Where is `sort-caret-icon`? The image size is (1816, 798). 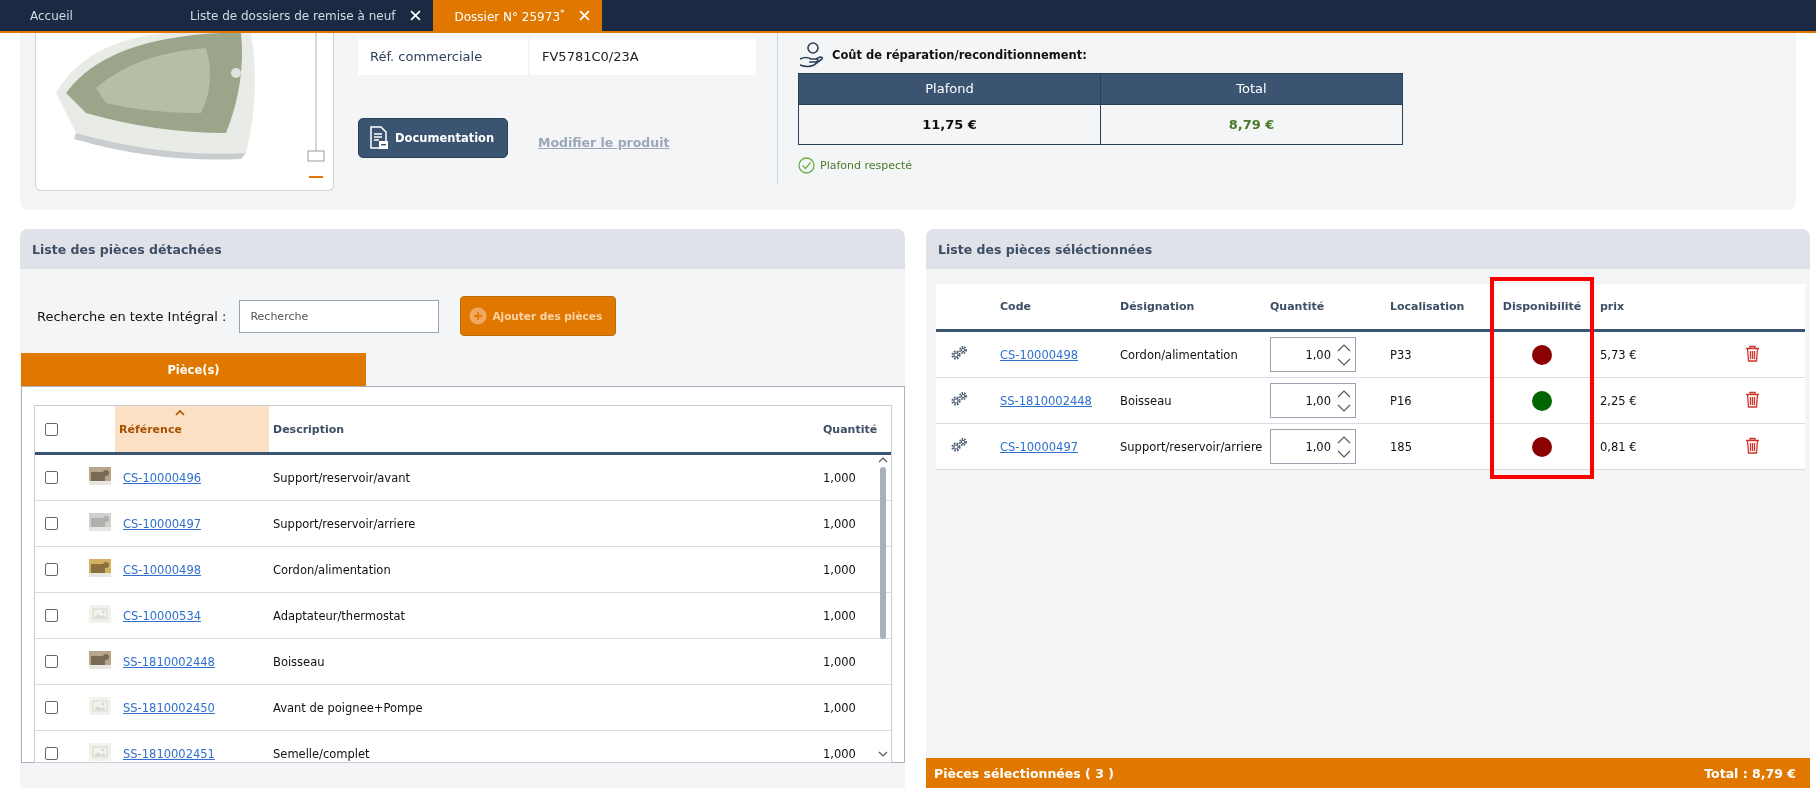
sort-caret-icon is located at coordinates (180, 412).